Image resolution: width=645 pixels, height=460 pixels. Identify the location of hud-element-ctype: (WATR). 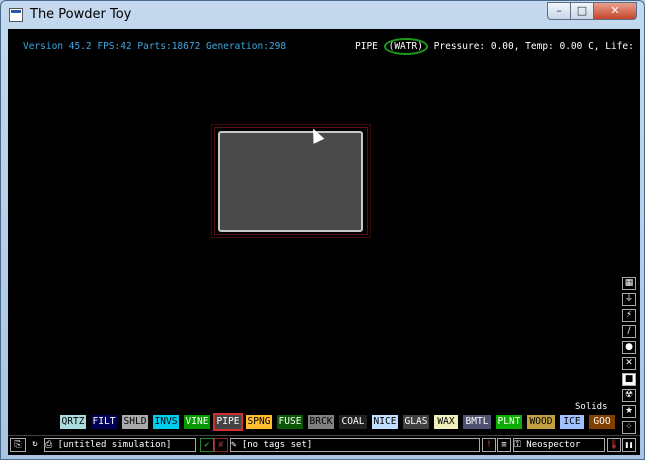
(405, 46).